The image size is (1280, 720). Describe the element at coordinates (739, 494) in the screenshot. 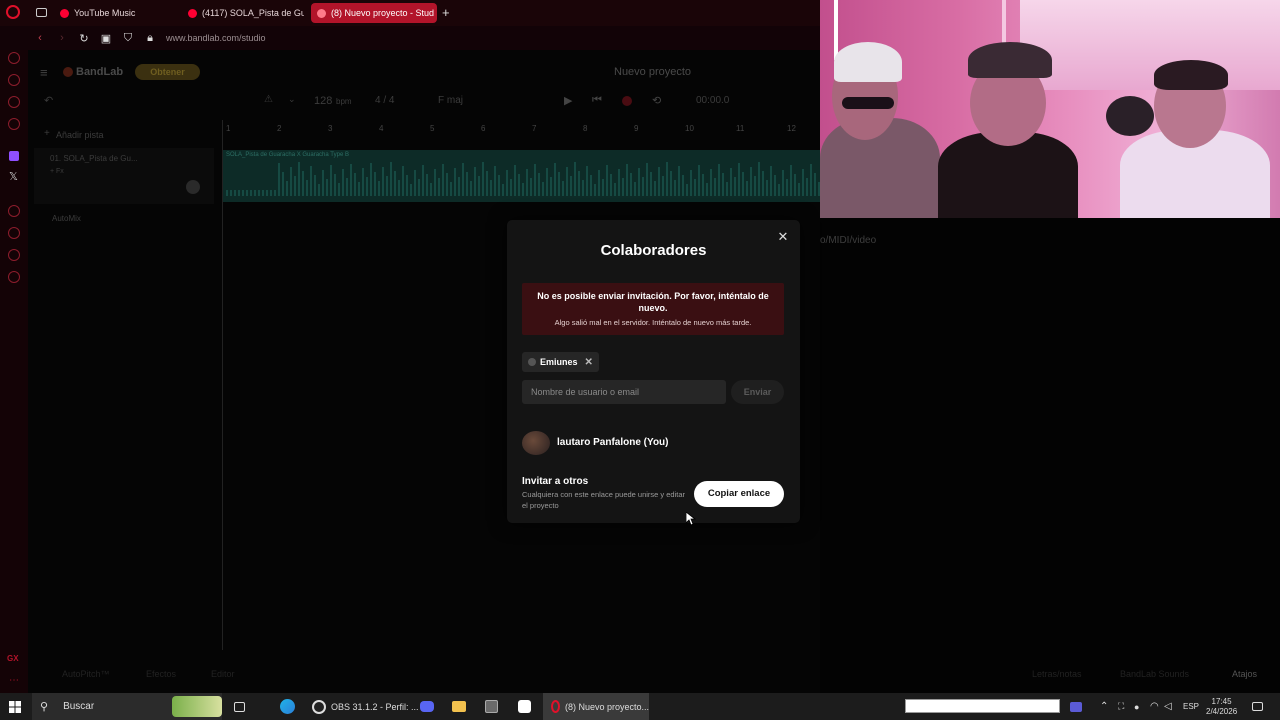

I see `copy-link-button: Copiar enlace` at that location.